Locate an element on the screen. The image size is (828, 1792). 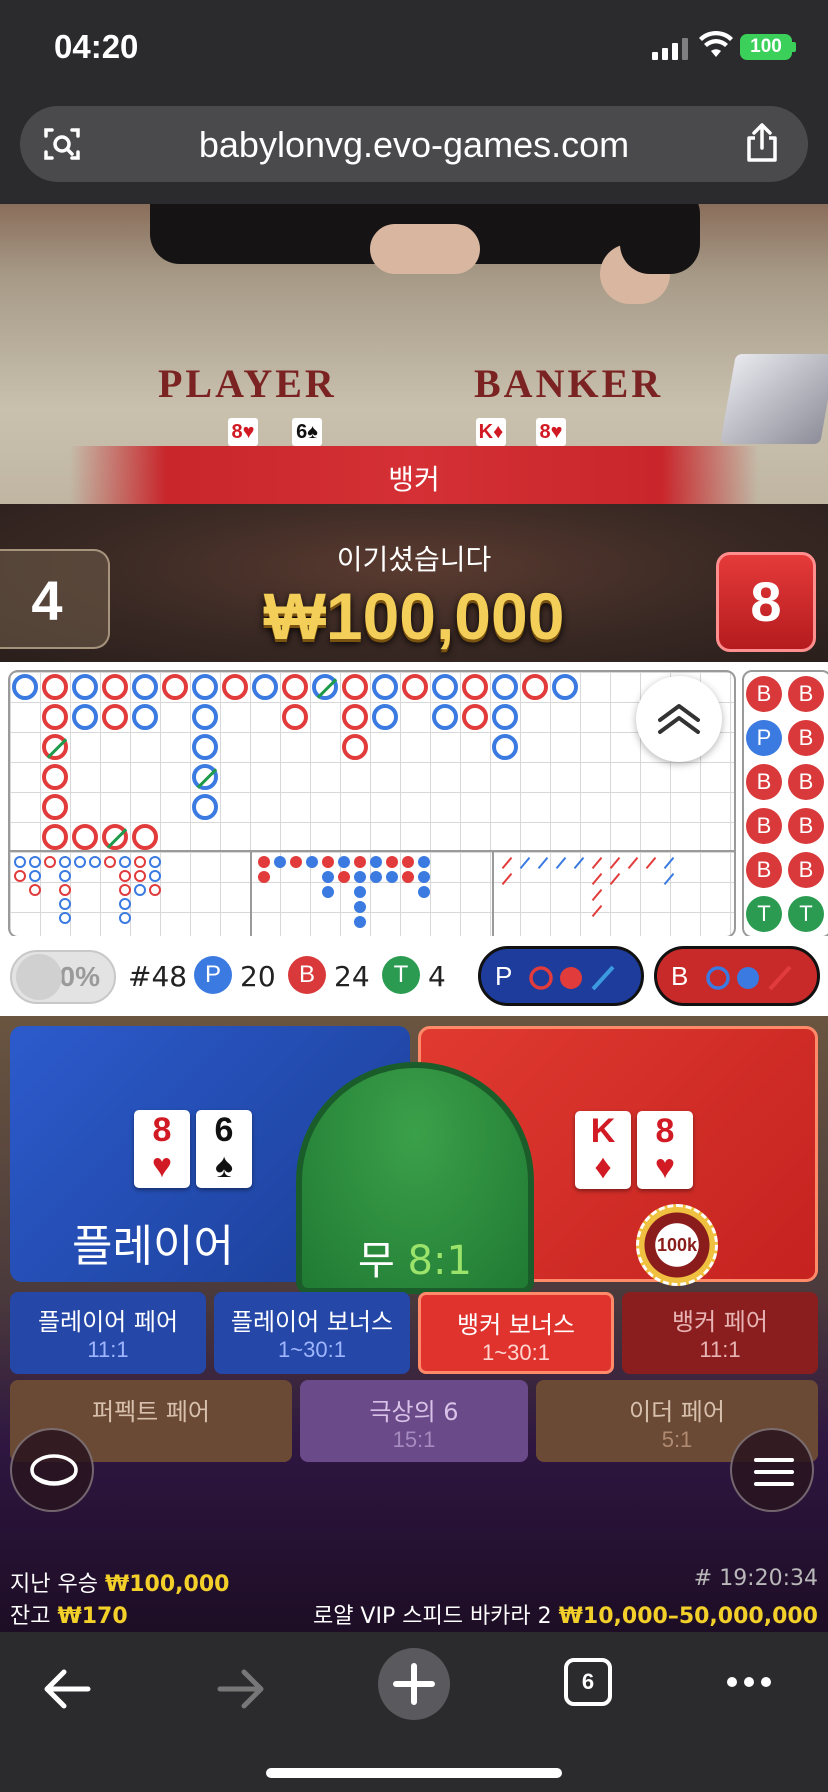
banker-count-badge: B is located at coordinates (307, 975).